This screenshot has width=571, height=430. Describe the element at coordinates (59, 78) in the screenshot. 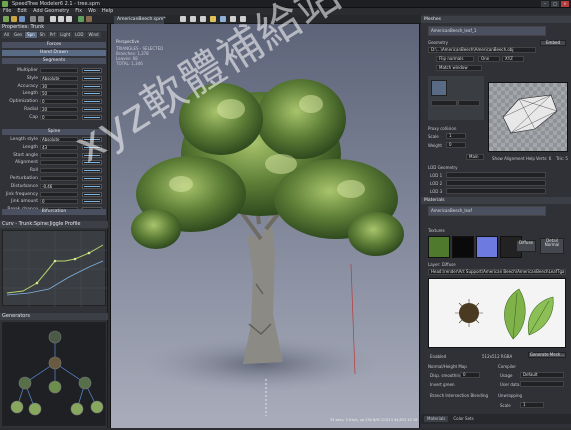

I see `segment-value-field: Absolute` at that location.